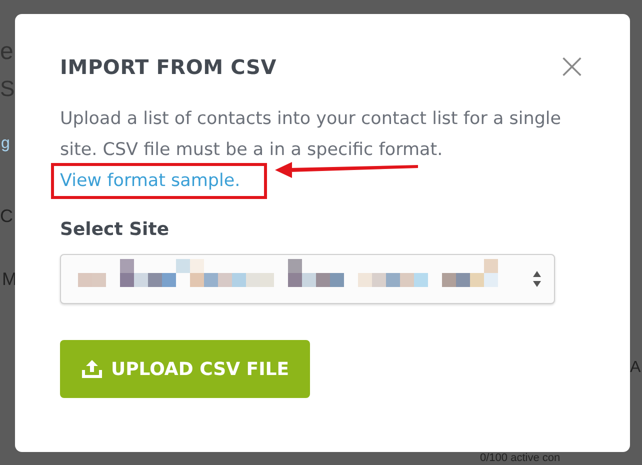 This screenshot has height=465, width=642. Describe the element at coordinates (5, 144) in the screenshot. I see `background-text: g` at that location.